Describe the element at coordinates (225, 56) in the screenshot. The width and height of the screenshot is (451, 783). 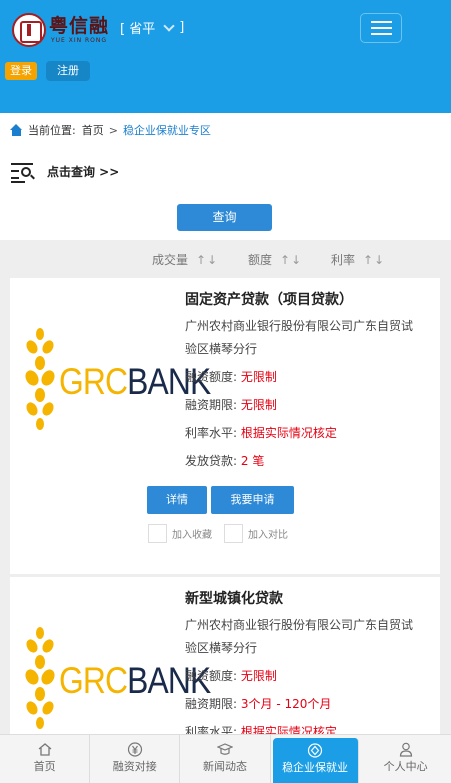
I see `top-header: 粤信融 YUE XIN RONG [ 省平 ] 登录 注册` at that location.